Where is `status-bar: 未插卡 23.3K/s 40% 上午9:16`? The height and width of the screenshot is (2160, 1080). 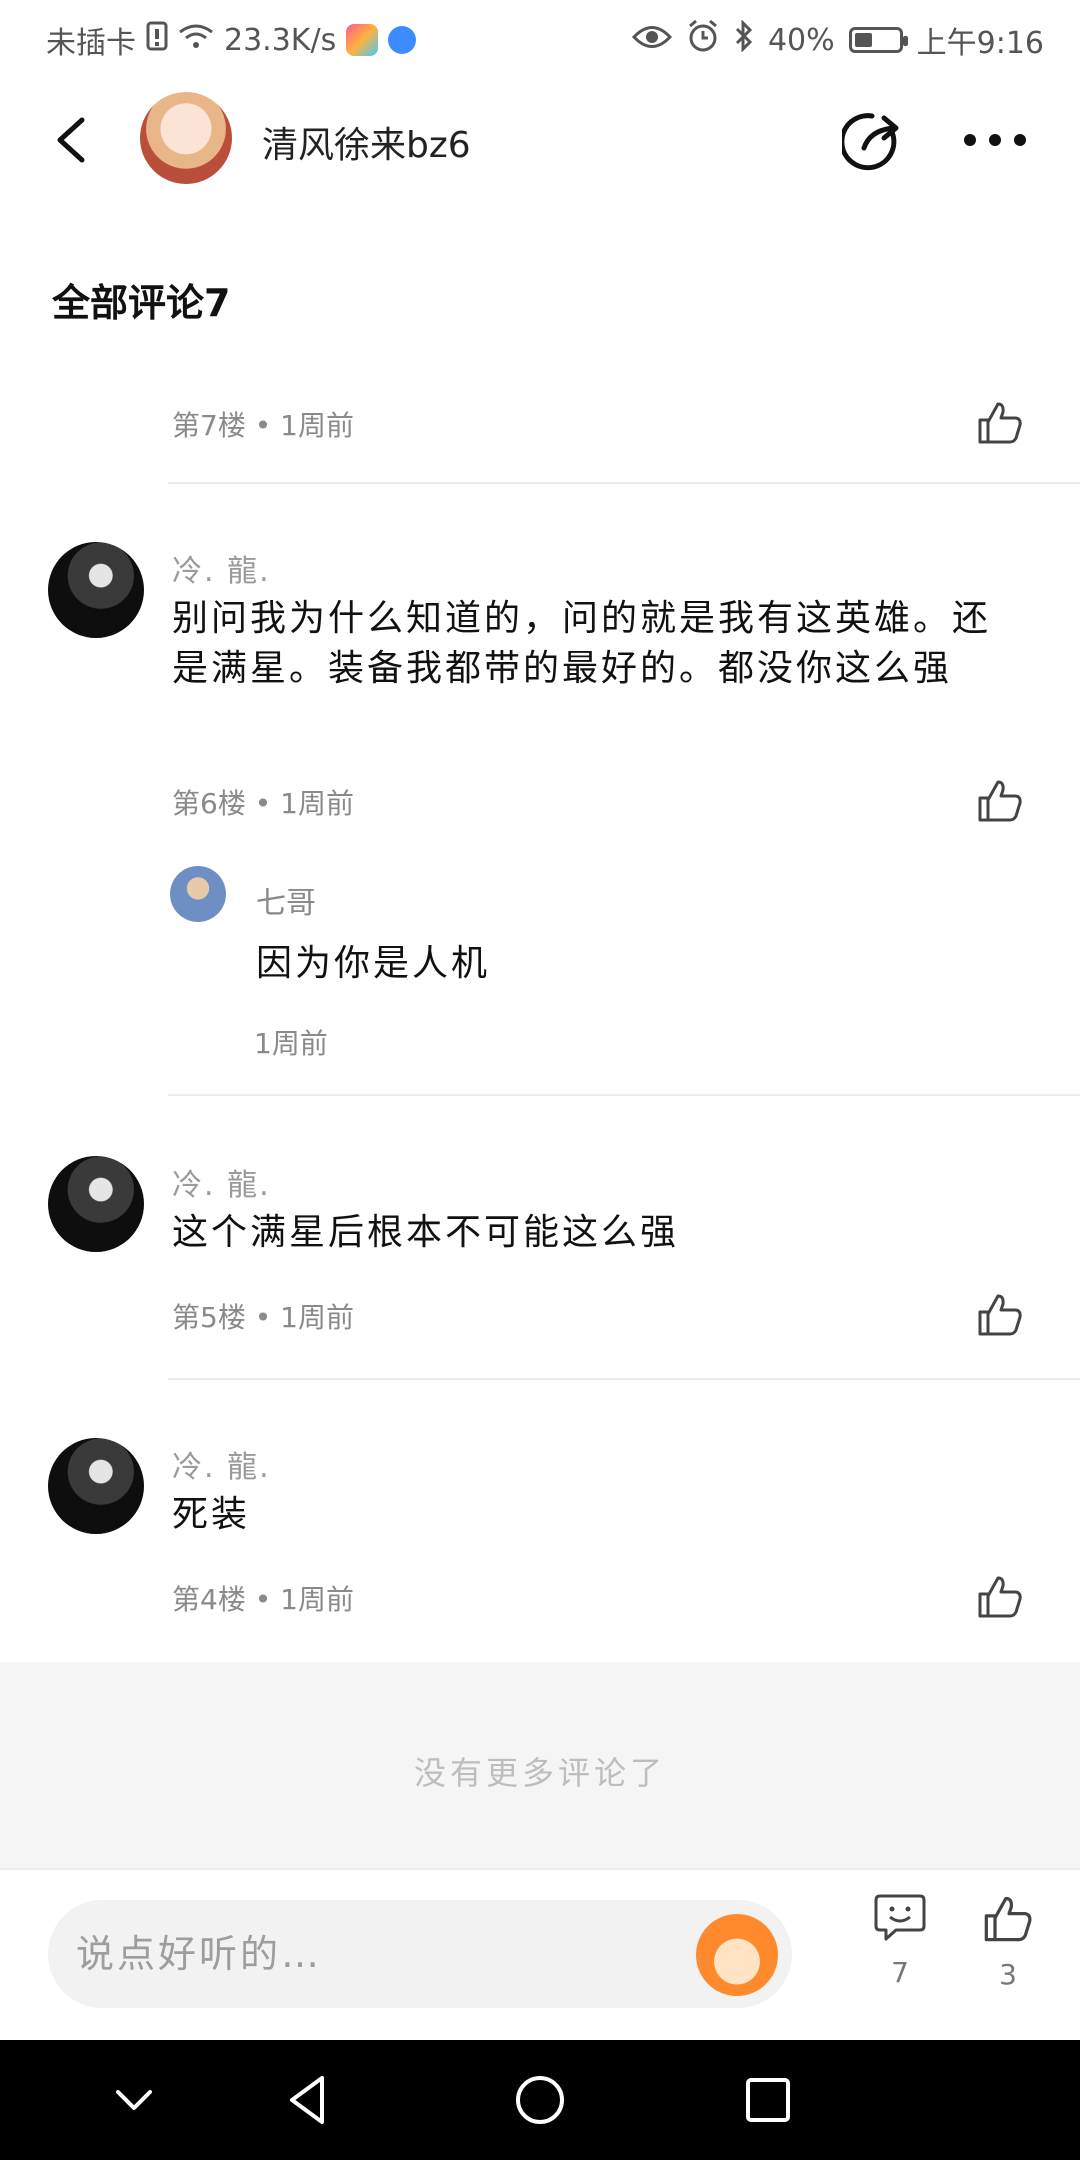
status-bar: 未插卡 23.3K/s 40% 上午9:16 is located at coordinates (540, 38).